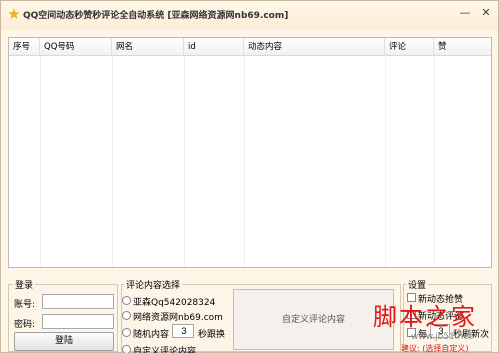  Describe the element at coordinates (78, 301) in the screenshot. I see `account-input` at that location.